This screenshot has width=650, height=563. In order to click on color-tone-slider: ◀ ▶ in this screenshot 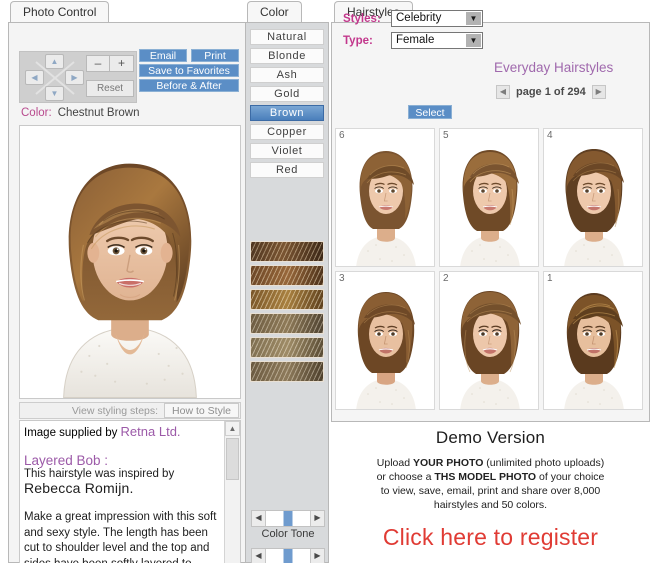, I will do `click(288, 518)`.